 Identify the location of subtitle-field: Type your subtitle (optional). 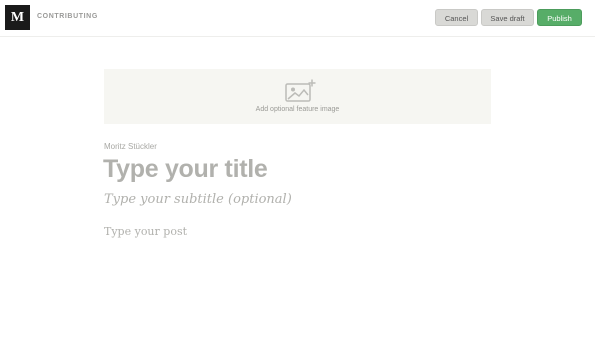
(198, 199).